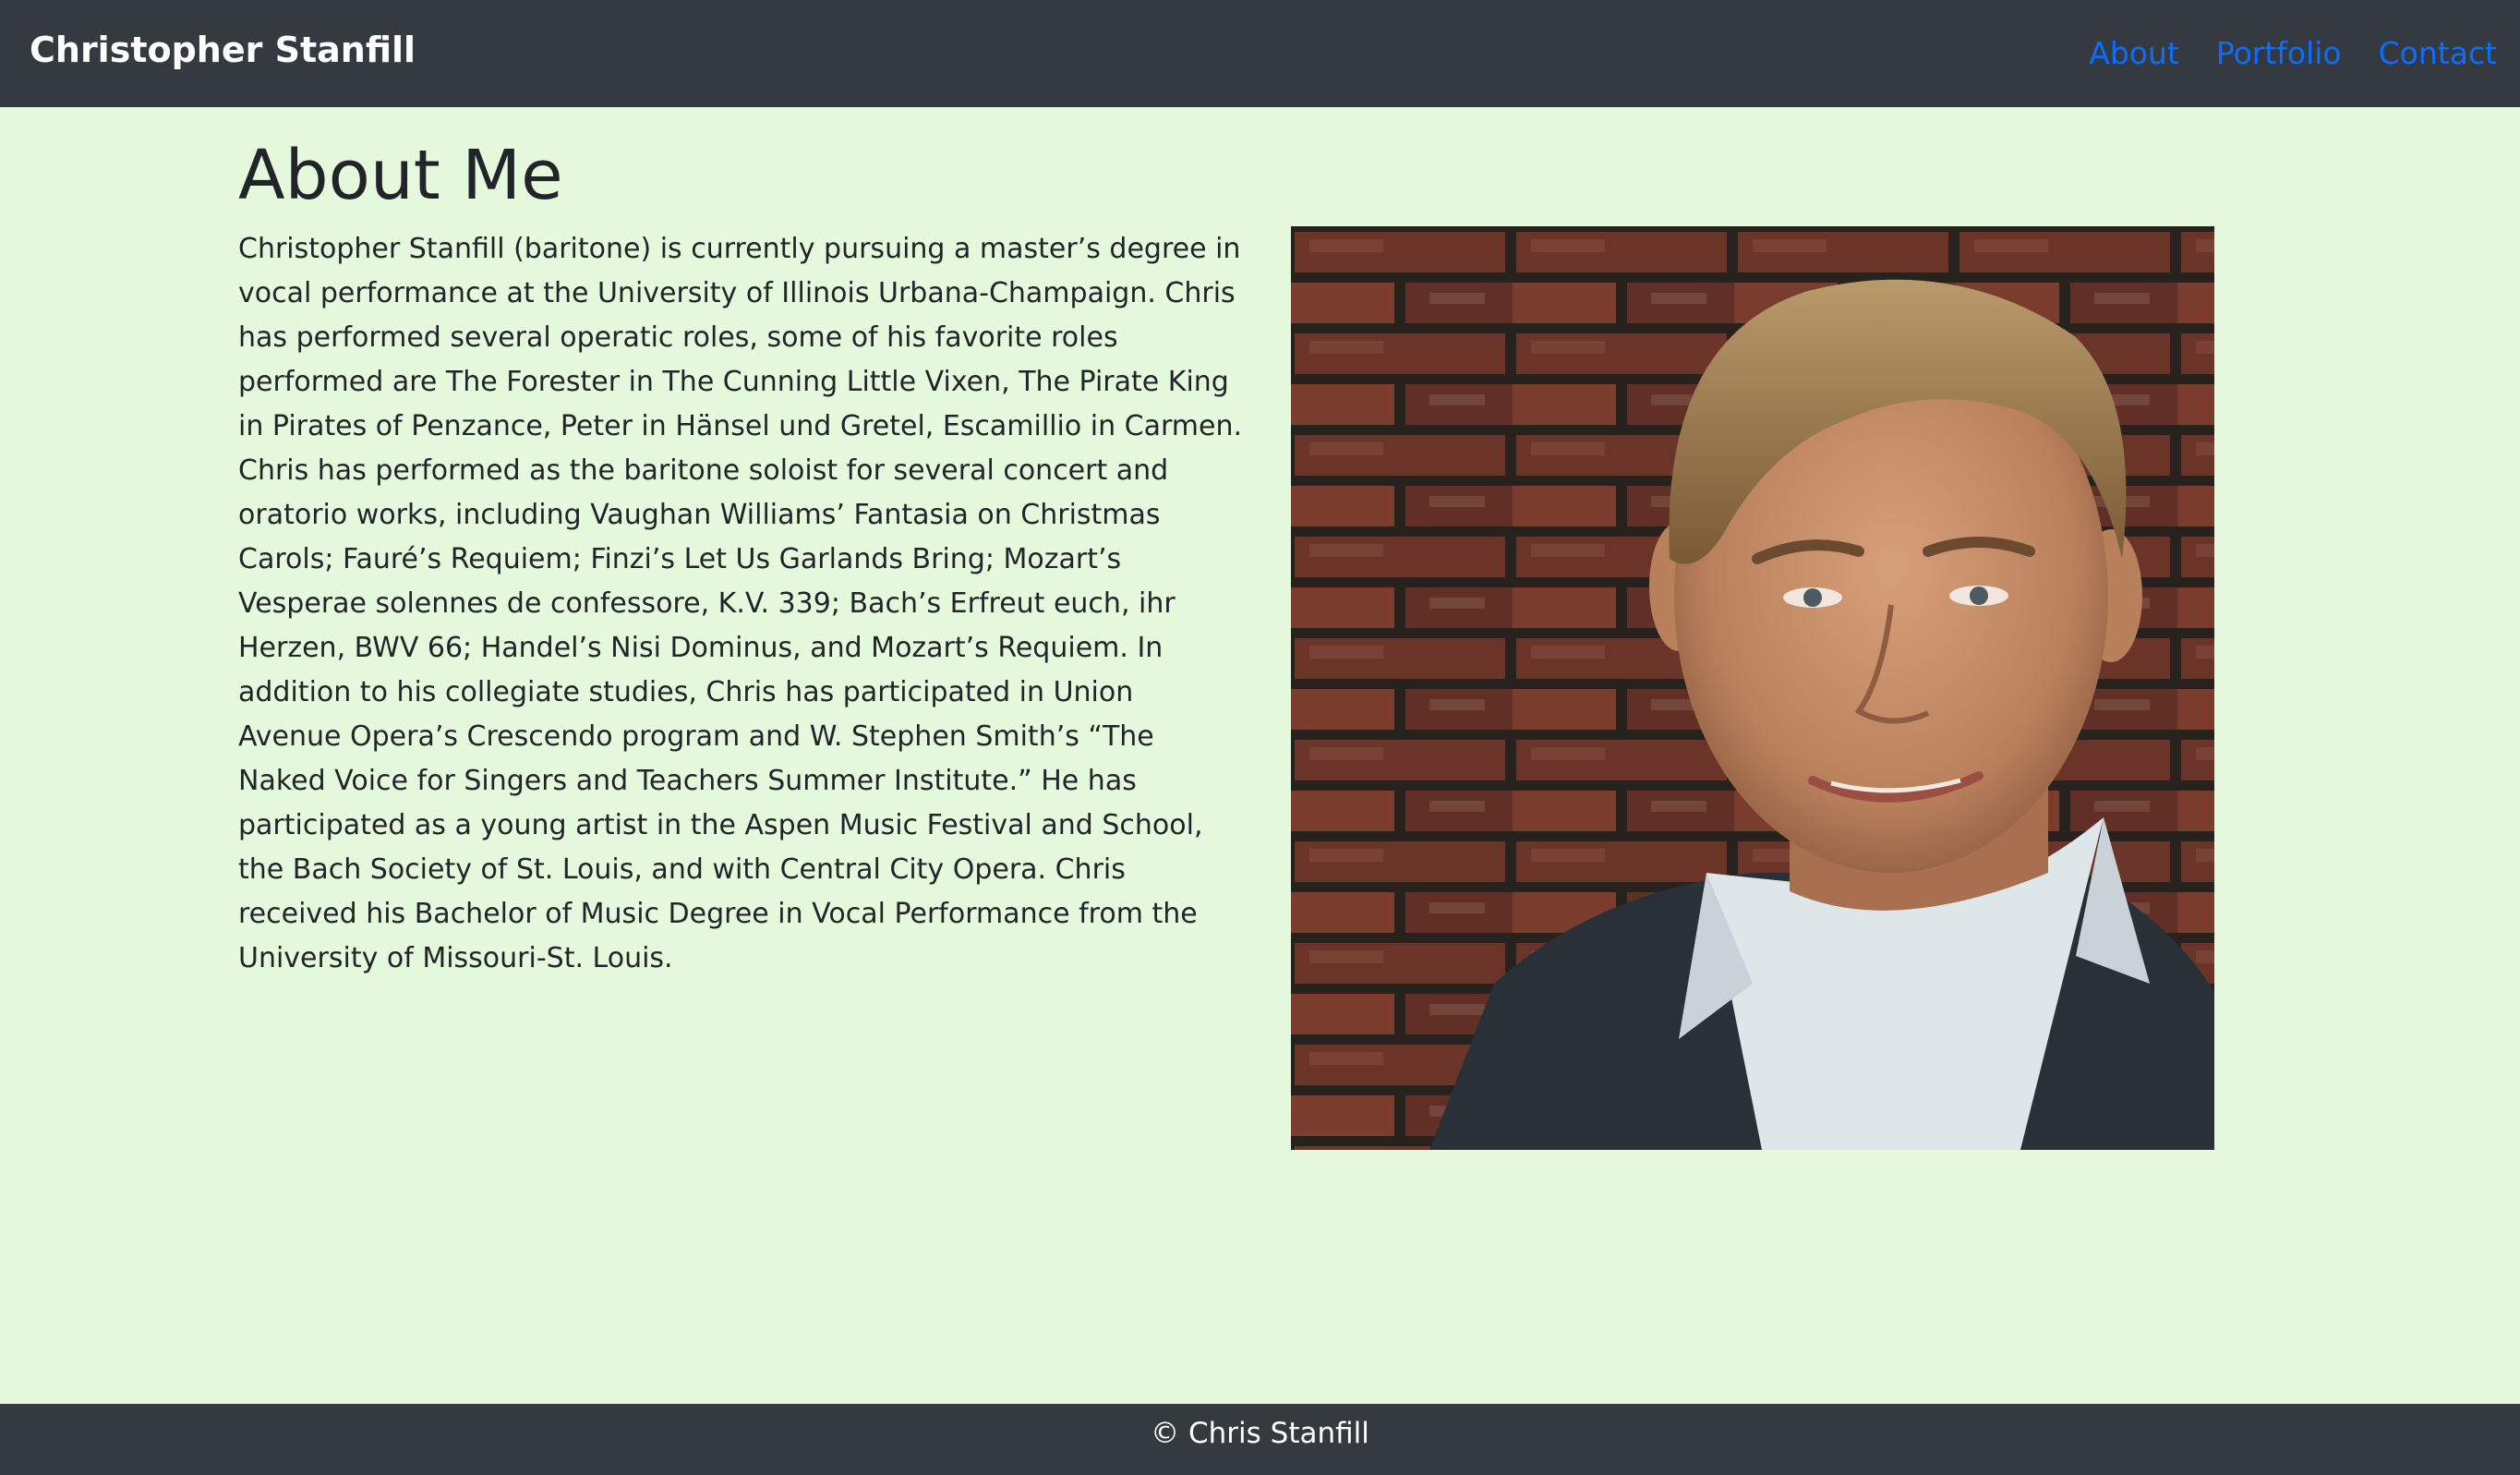  I want to click on brand-name: Christopher Stanfill, so click(223, 50).